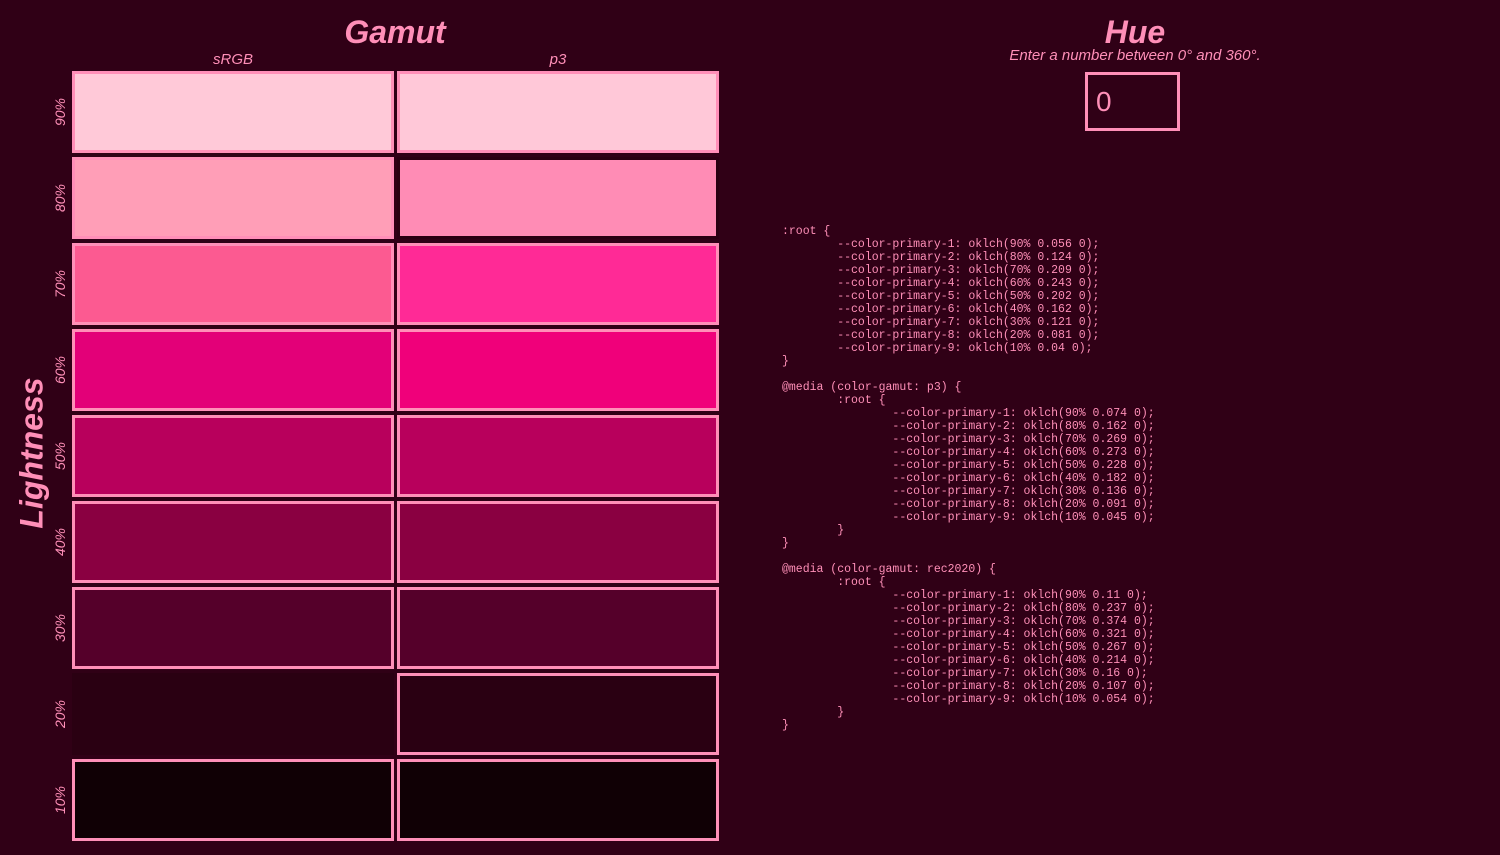 The width and height of the screenshot is (1500, 855). I want to click on gamut-title: Gamut, so click(395, 32).